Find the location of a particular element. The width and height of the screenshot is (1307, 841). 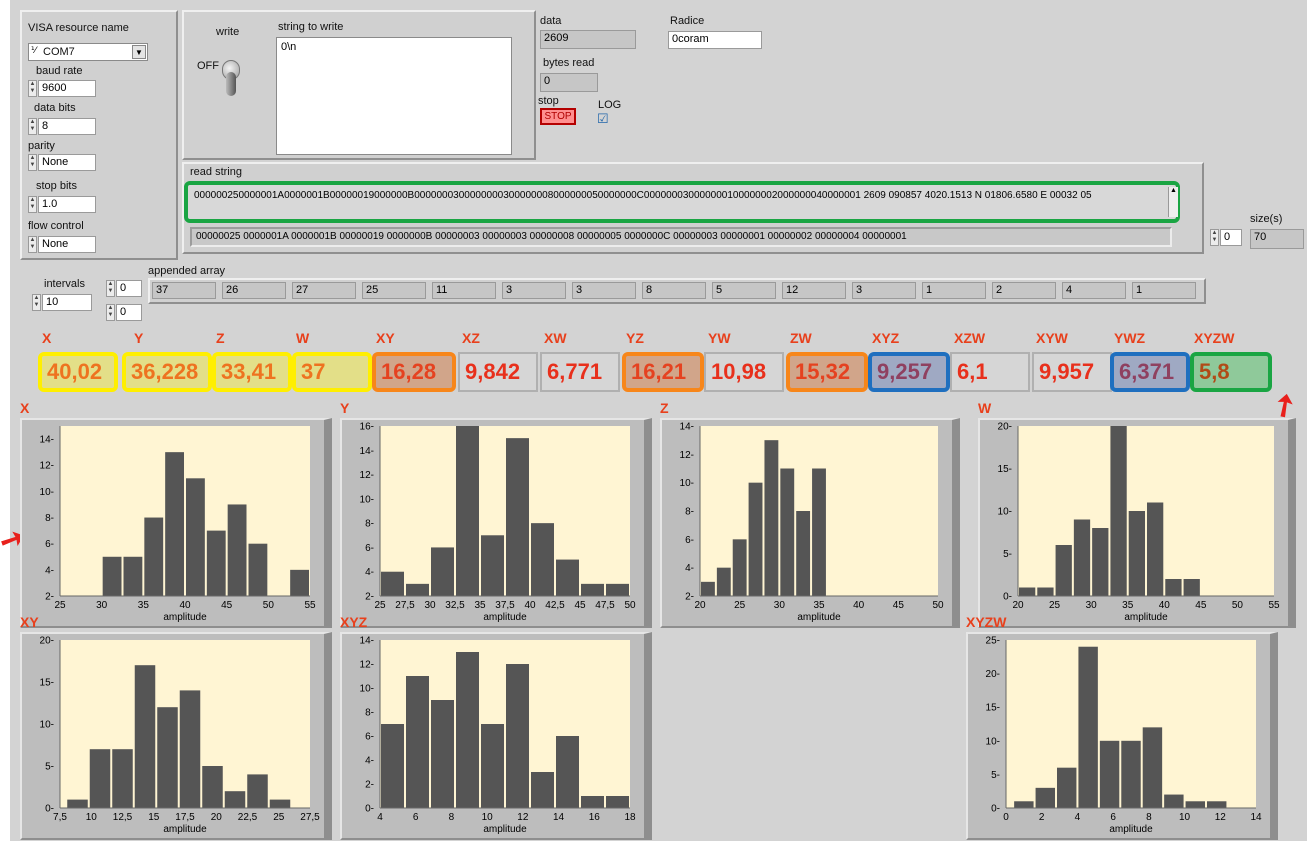

intervals-field: 10 is located at coordinates (67, 302).